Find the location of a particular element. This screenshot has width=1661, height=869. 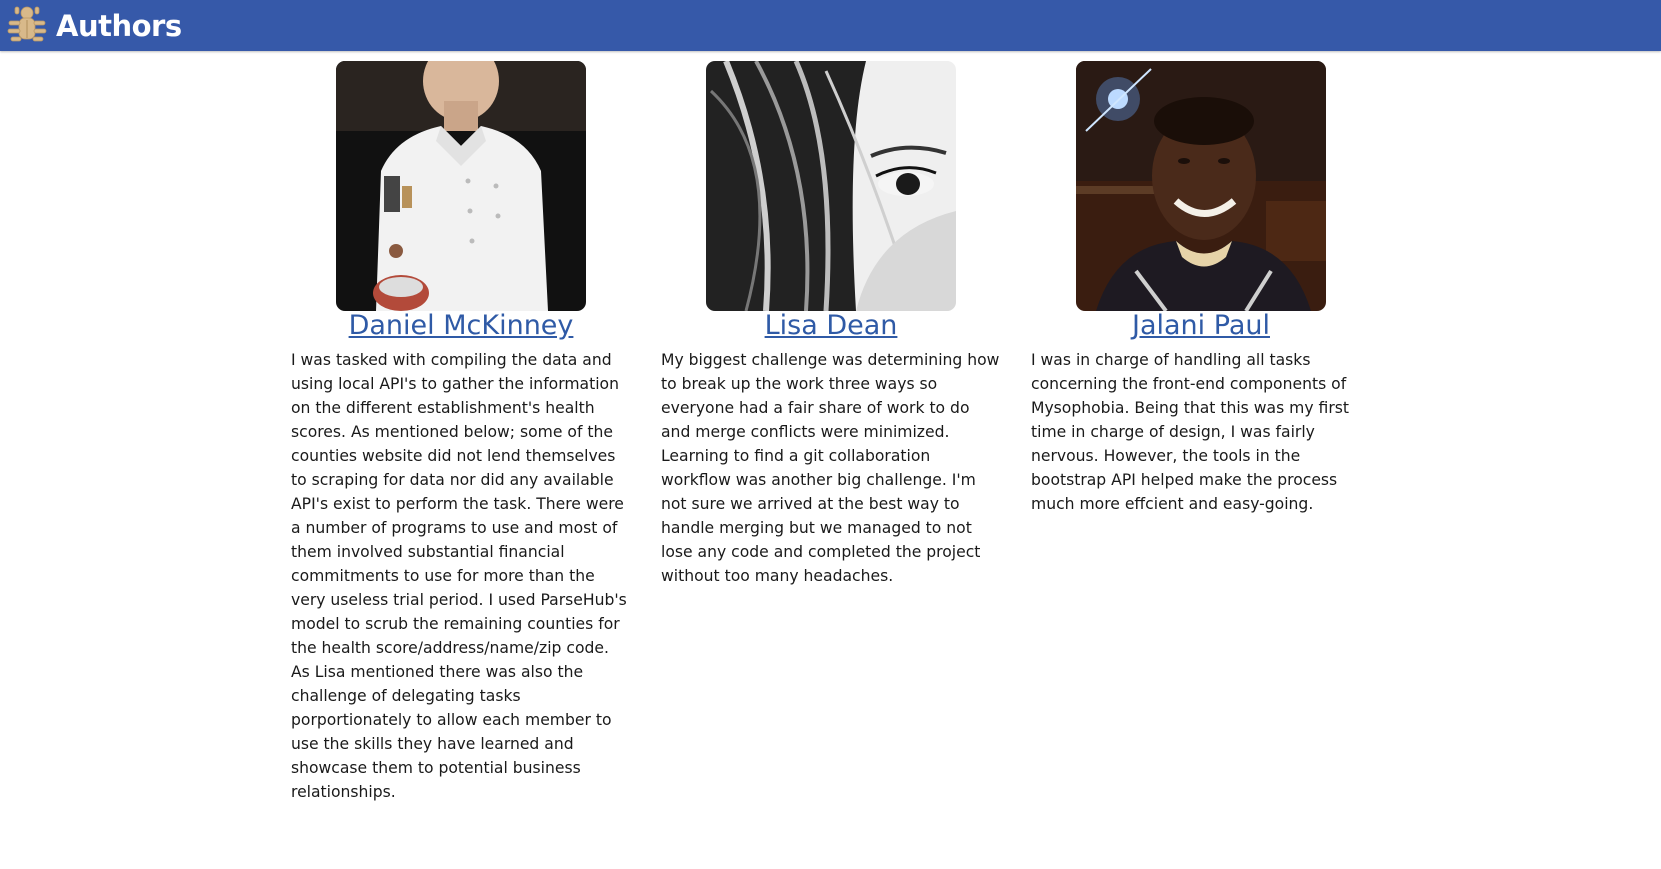

author-name-link: Jalani Paul is located at coordinates (1201, 326).